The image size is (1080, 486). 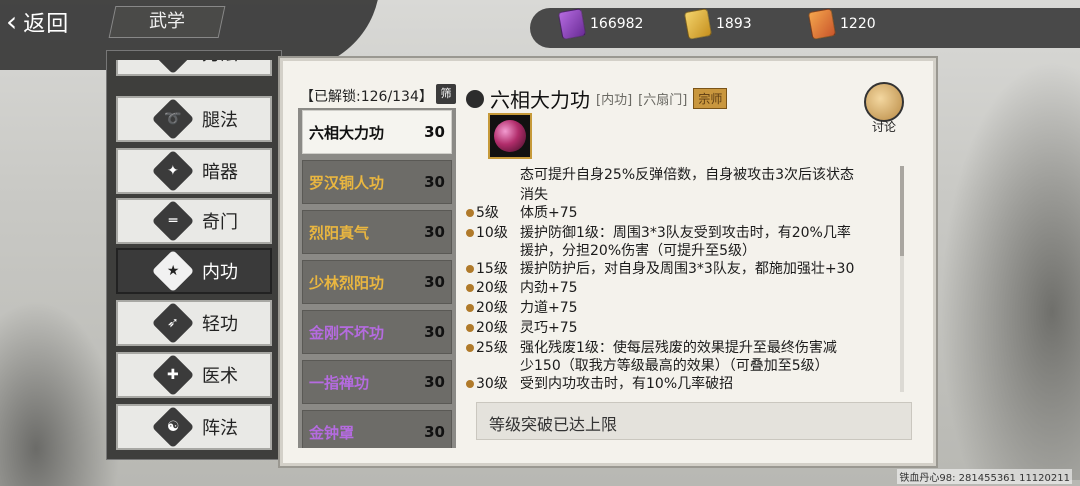 I want to click on shuriken-icon: ✦, so click(x=173, y=171).